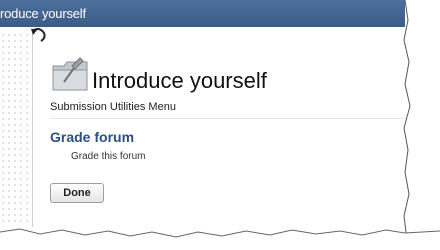  What do you see at coordinates (77, 193) in the screenshot?
I see `done-button: Done` at bounding box center [77, 193].